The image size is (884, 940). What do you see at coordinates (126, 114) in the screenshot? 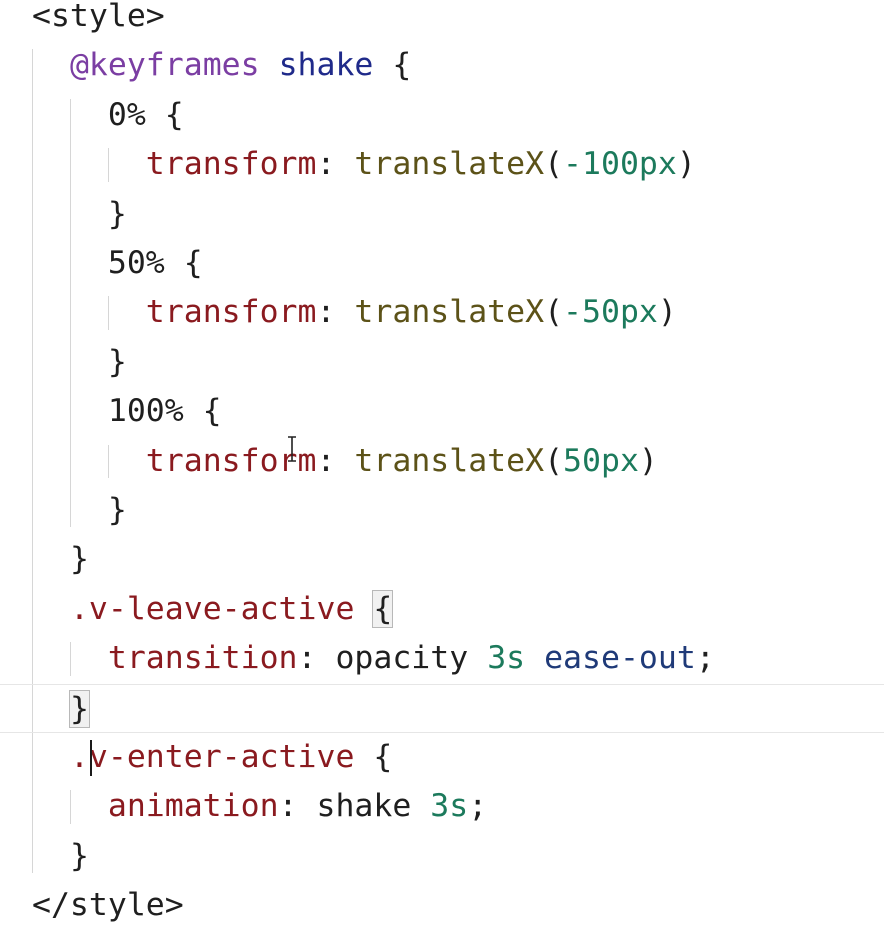
I see `token-sel: 0%` at bounding box center [126, 114].